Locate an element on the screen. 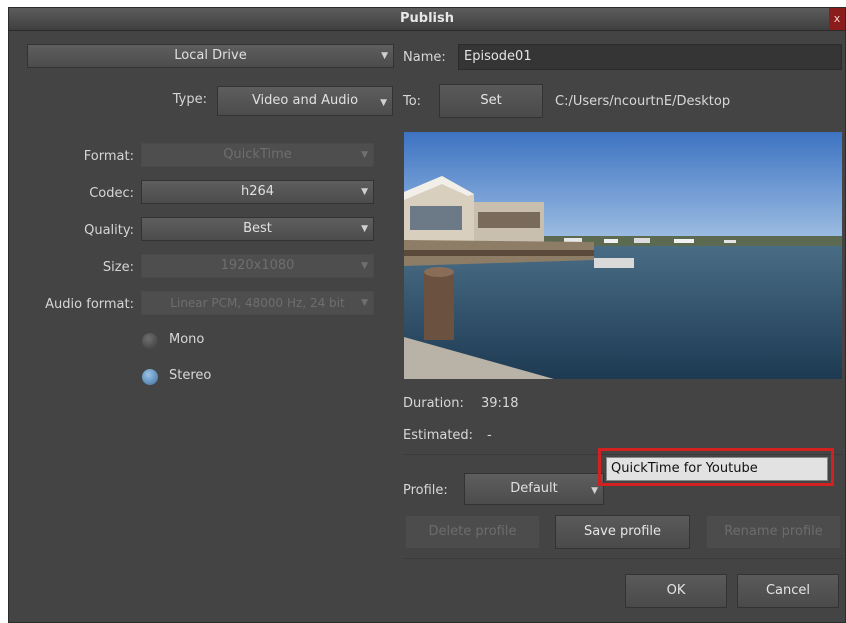 The image size is (846, 623). title-bar: Publish x is located at coordinates (427, 19).